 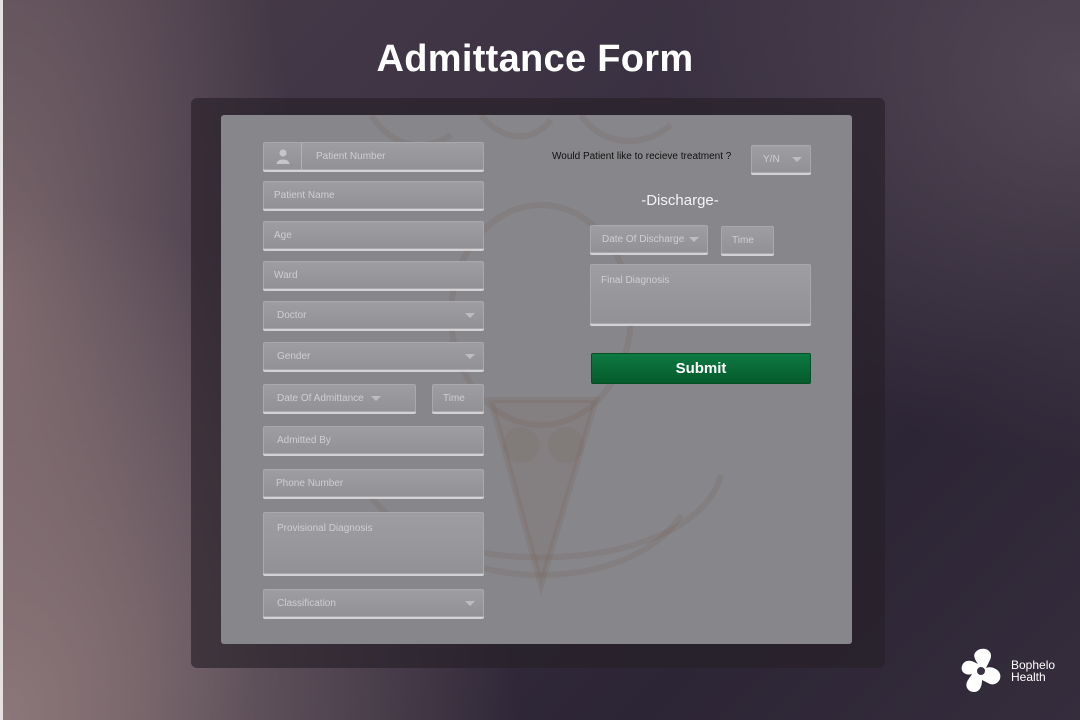 What do you see at coordinates (306, 603) in the screenshot?
I see `classification-placeholder: Classification` at bounding box center [306, 603].